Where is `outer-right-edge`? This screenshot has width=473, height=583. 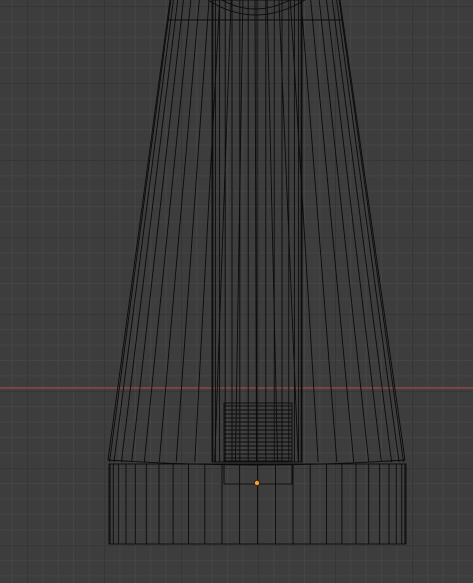
outer-right-edge is located at coordinates (372, 230).